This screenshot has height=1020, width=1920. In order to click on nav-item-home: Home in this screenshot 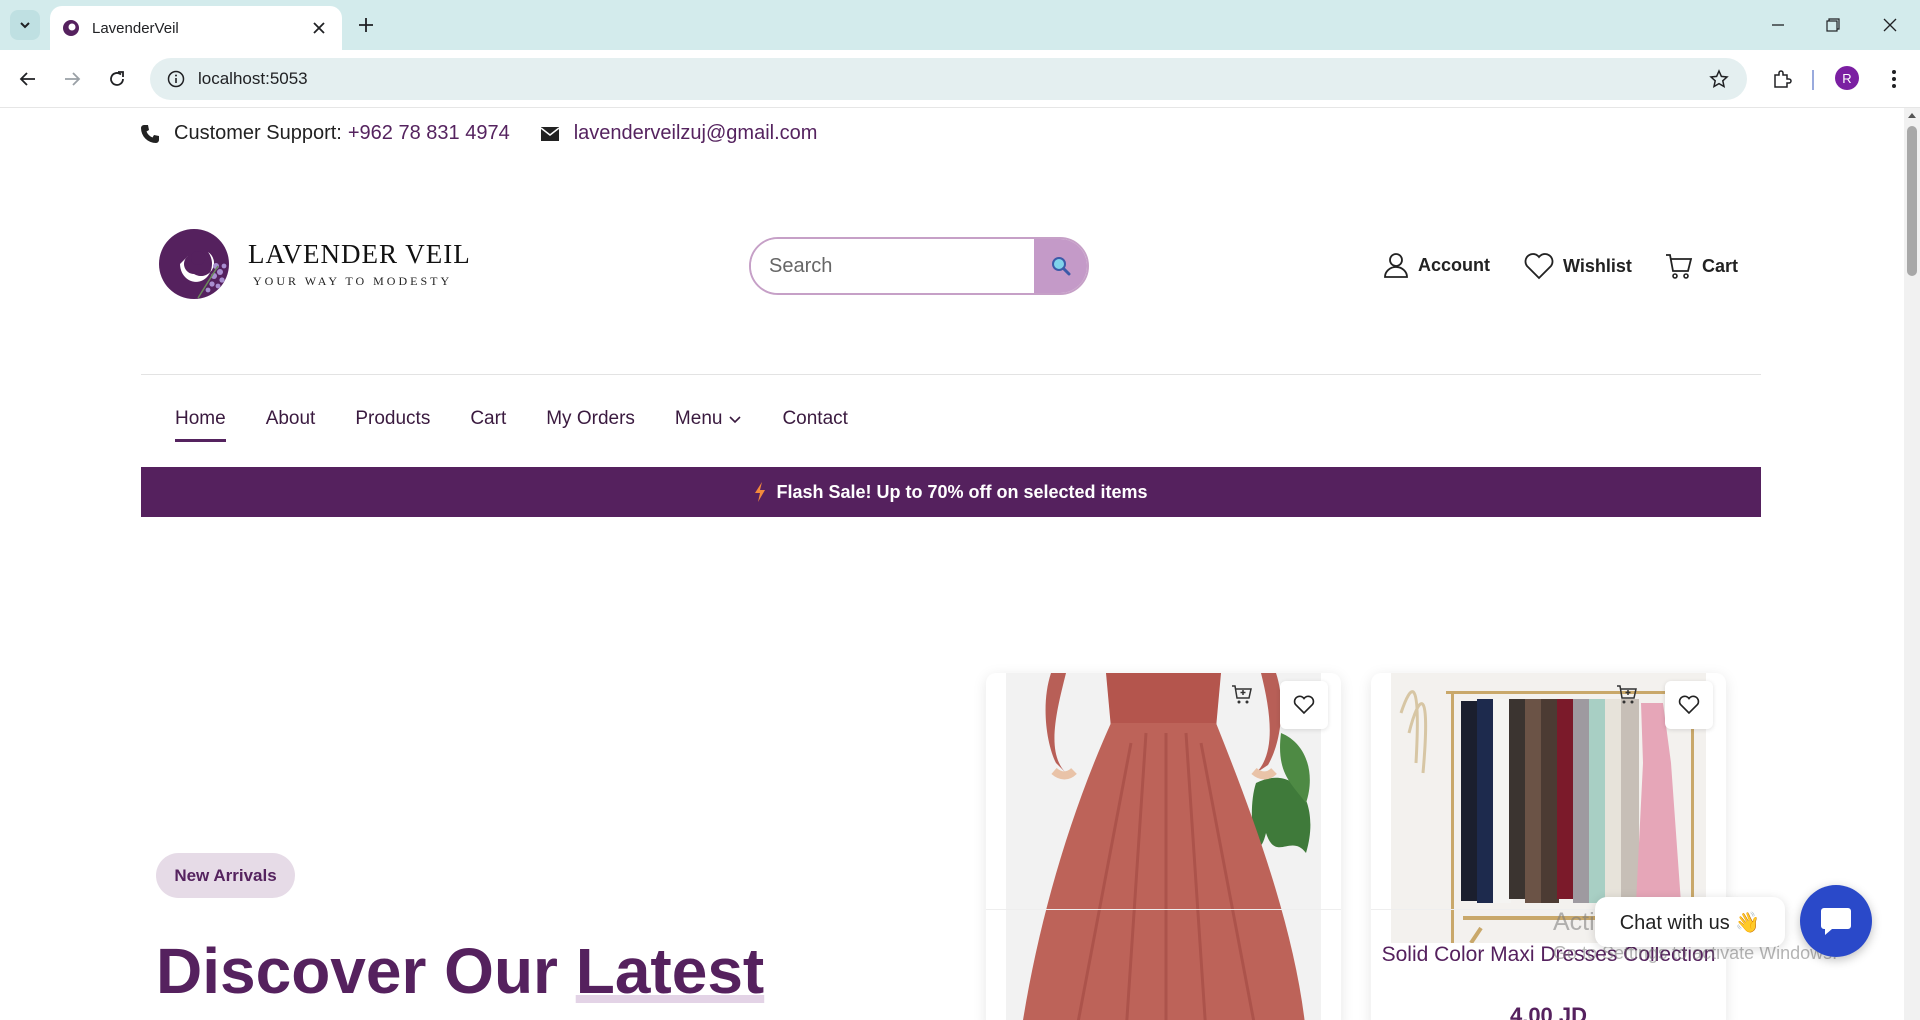, I will do `click(200, 425)`.